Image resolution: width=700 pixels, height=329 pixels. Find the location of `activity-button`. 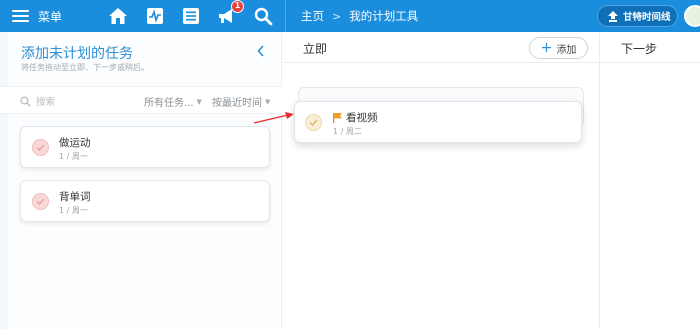

activity-button is located at coordinates (155, 16).